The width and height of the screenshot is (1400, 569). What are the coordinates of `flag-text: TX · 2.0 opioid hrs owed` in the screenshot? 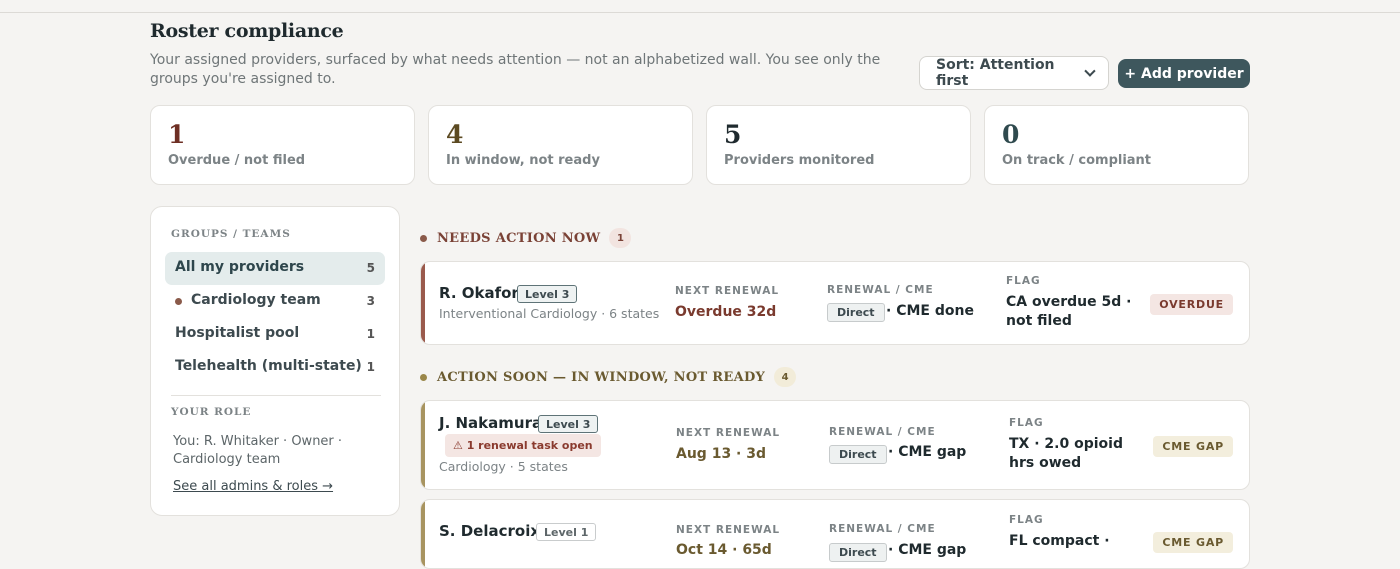 It's located at (1066, 453).